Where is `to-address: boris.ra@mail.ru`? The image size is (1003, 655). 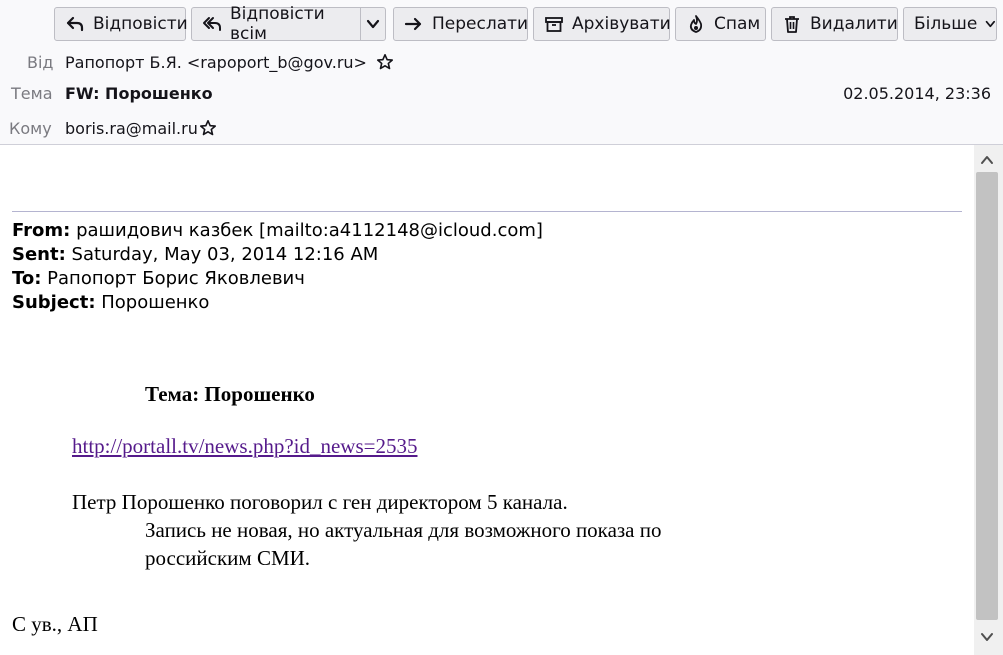
to-address: boris.ra@mail.ru is located at coordinates (131, 128).